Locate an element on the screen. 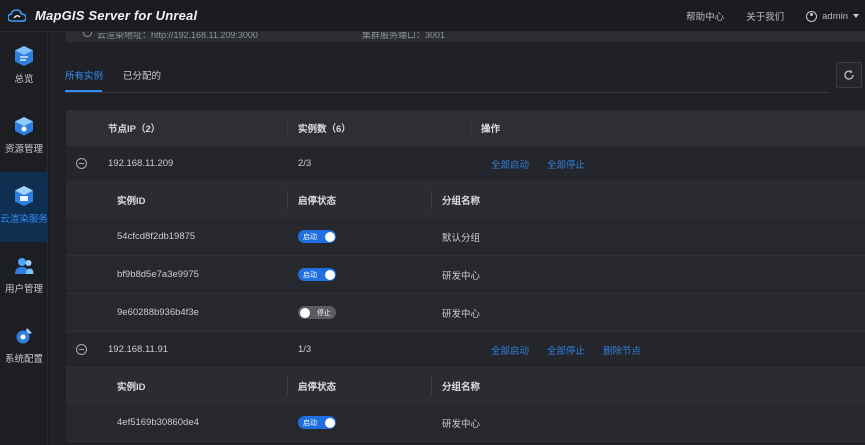 Image resolution: width=865 pixels, height=445 pixels. node-instance-count: 2/3 is located at coordinates (305, 163).